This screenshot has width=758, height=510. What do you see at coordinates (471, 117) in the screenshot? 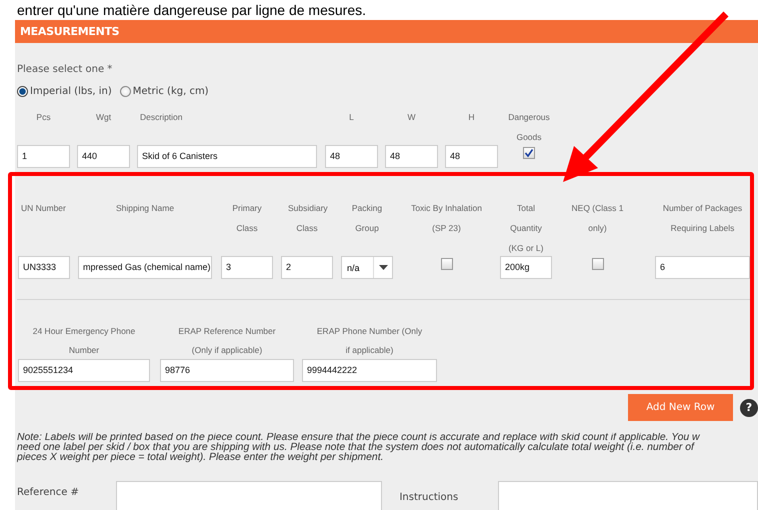
I see `column-label: H` at bounding box center [471, 117].